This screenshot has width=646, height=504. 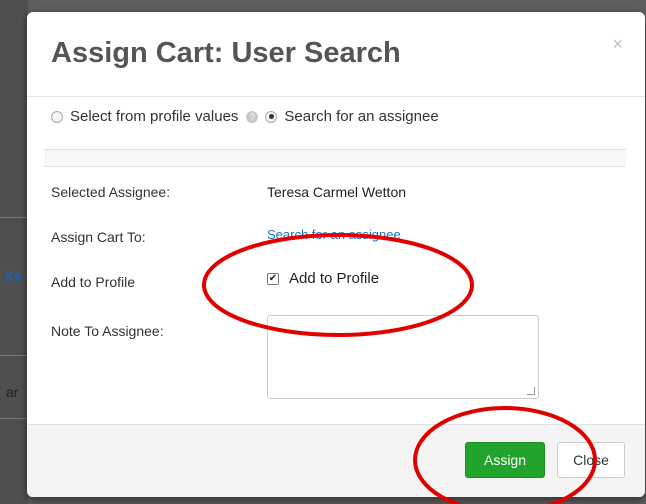 What do you see at coordinates (13, 276) in the screenshot?
I see `background-link-fragment: Xe` at bounding box center [13, 276].